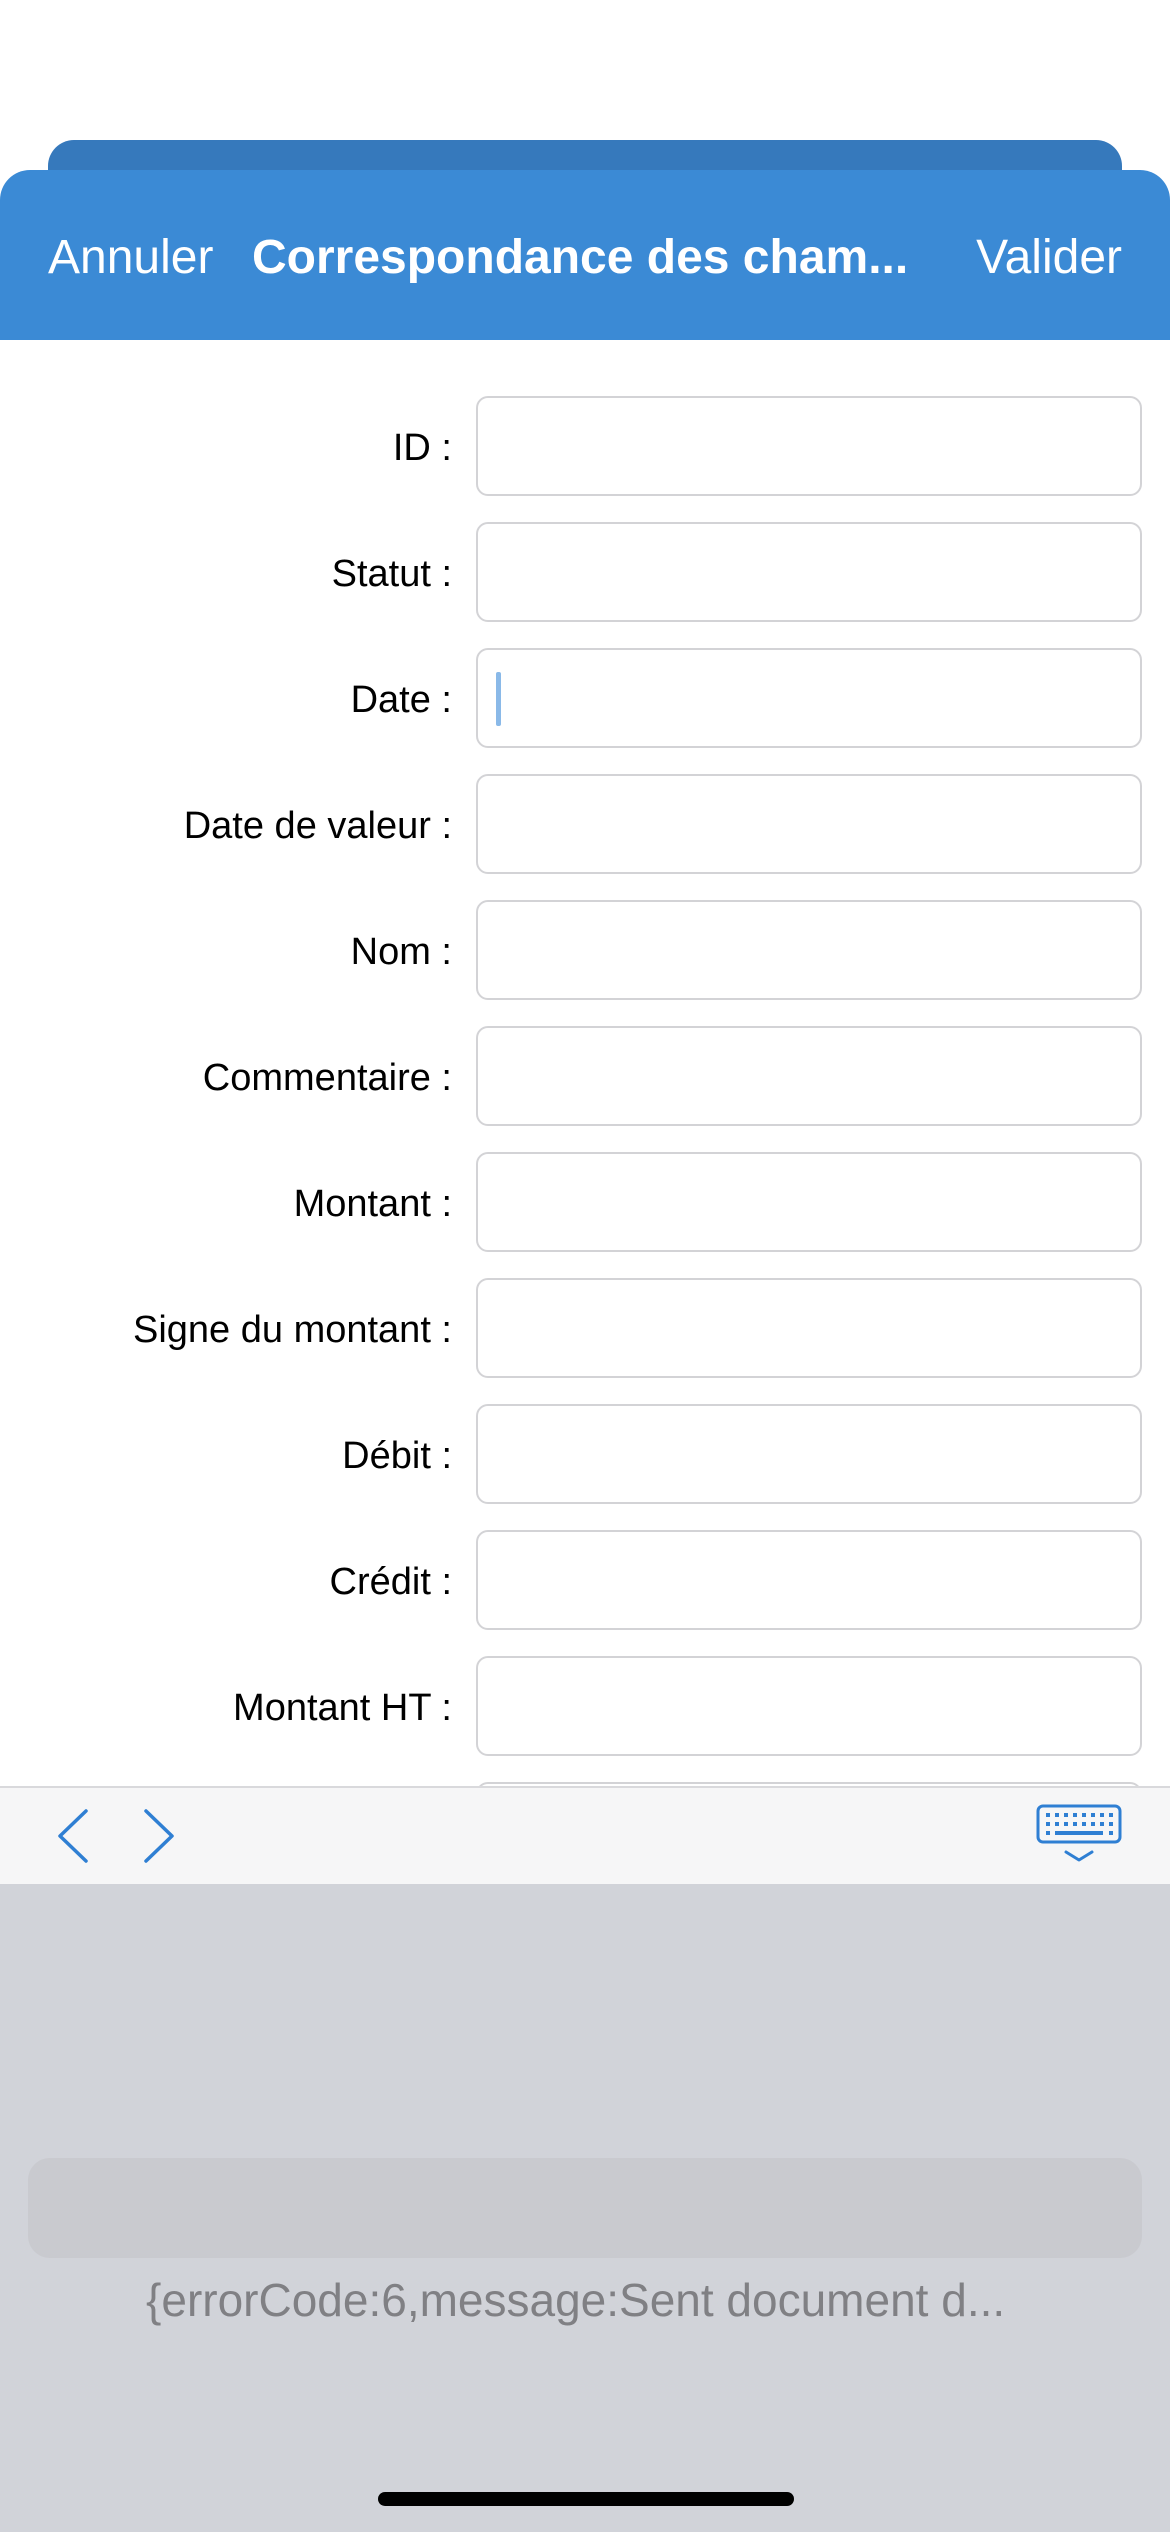 This screenshot has height=2532, width=1170. I want to click on validate-button: Valider, so click(1049, 258).